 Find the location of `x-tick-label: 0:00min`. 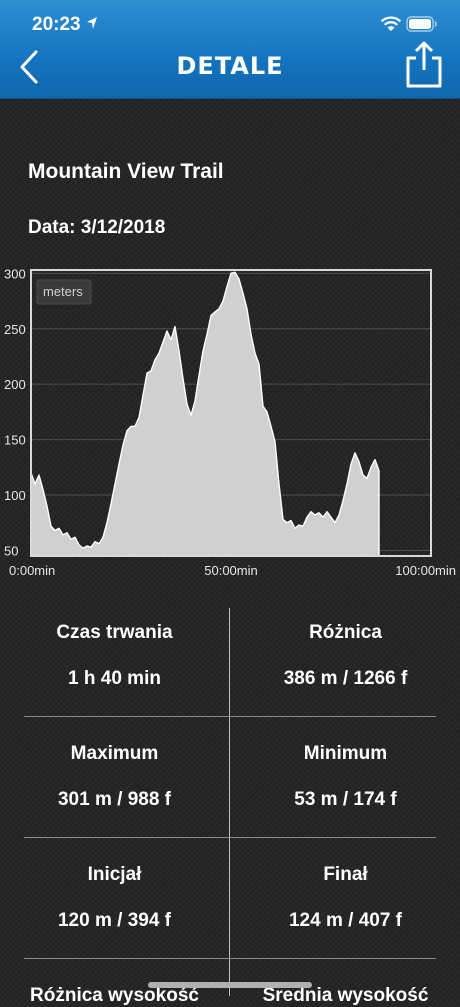

x-tick-label: 0:00min is located at coordinates (32, 570).